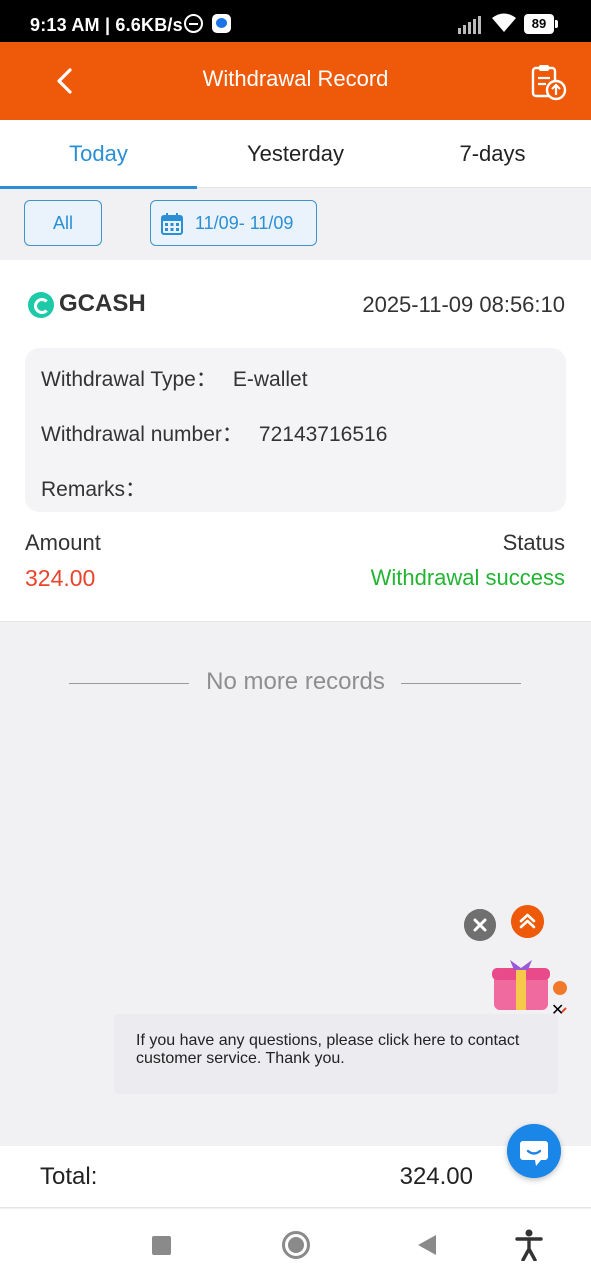 The image size is (591, 1280). I want to click on app-header: Withdrawal Record, so click(295, 81).